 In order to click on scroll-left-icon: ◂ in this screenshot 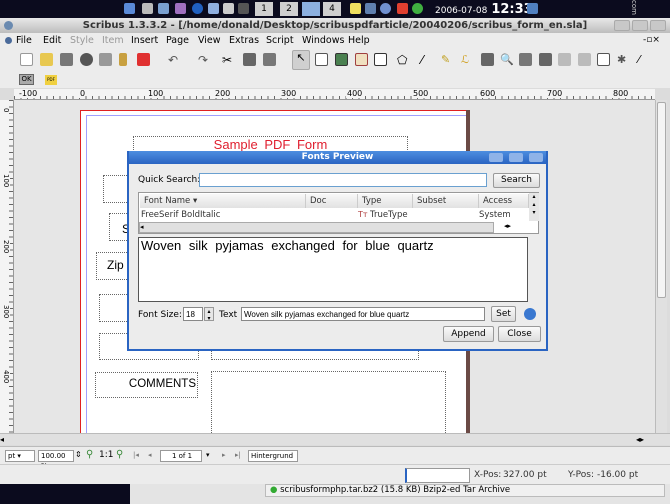, I will do `click(2, 439)`.